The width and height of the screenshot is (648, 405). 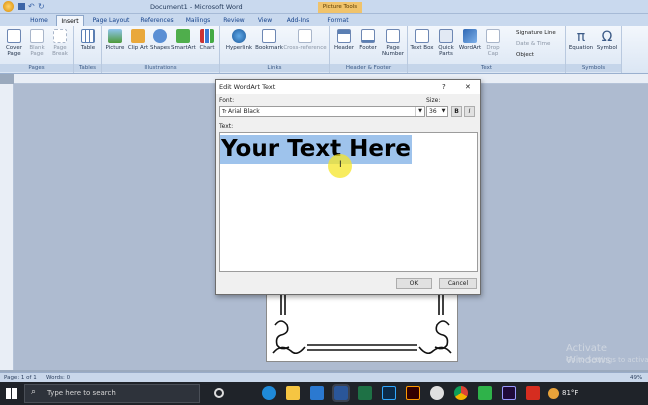 What do you see at coordinates (265, 20) in the screenshot?
I see `tab-view: View` at bounding box center [265, 20].